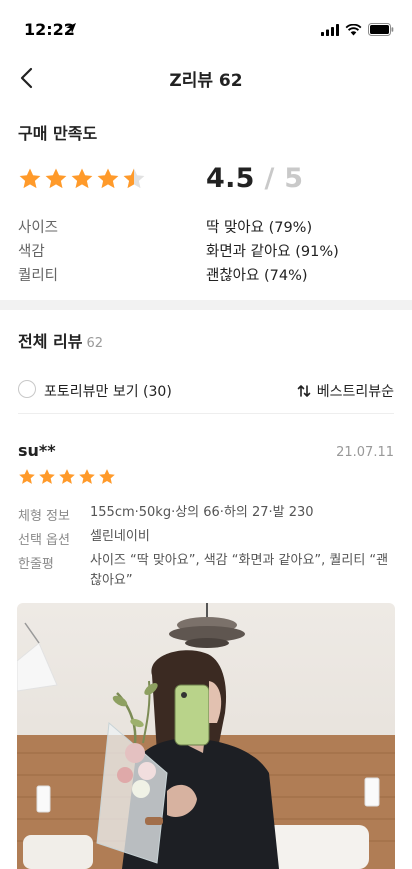 The height and width of the screenshot is (869, 412). I want to click on detail-value: 155cm·50kg·상의 66·하의 27·발 230, so click(202, 512).